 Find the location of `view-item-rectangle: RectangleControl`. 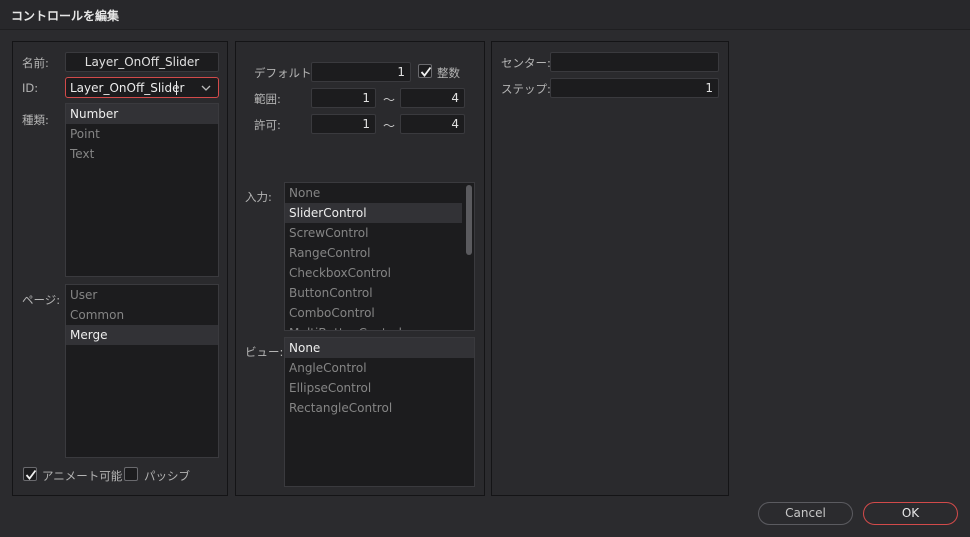

view-item-rectangle: RectangleControl is located at coordinates (379, 408).